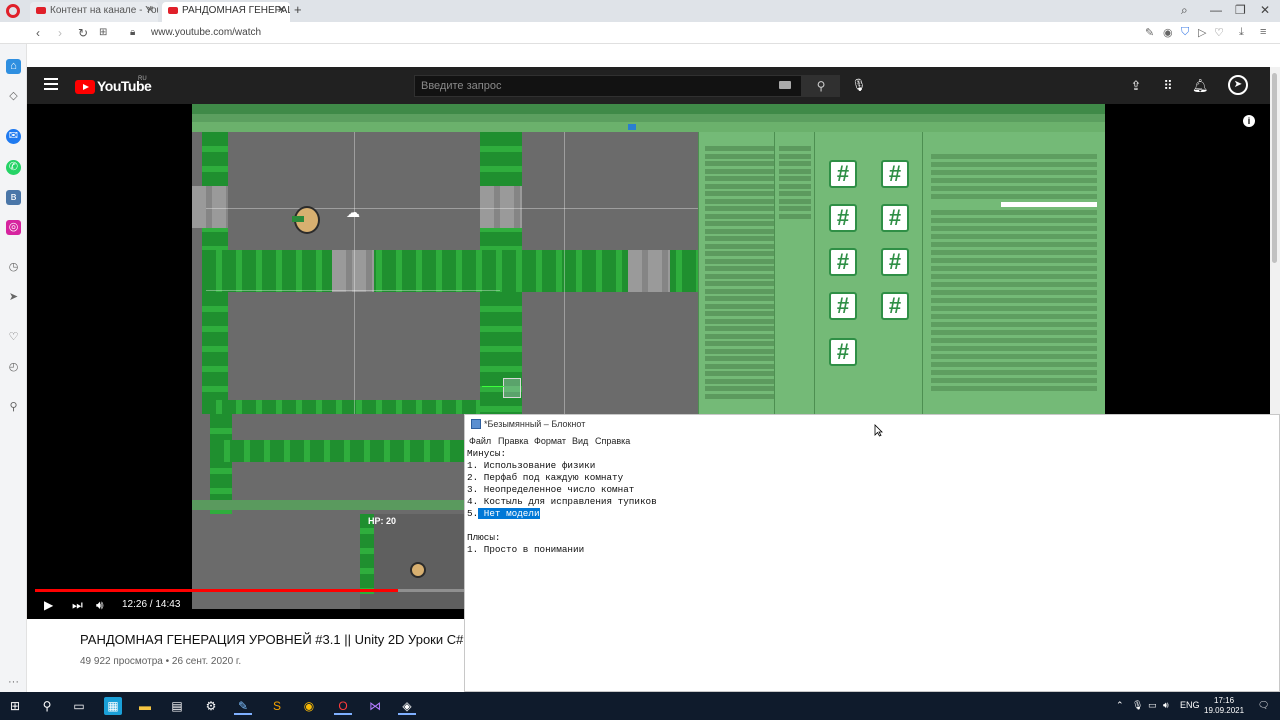 This screenshot has height=720, width=1280. I want to click on search-input: Введите запрос, so click(608, 86).